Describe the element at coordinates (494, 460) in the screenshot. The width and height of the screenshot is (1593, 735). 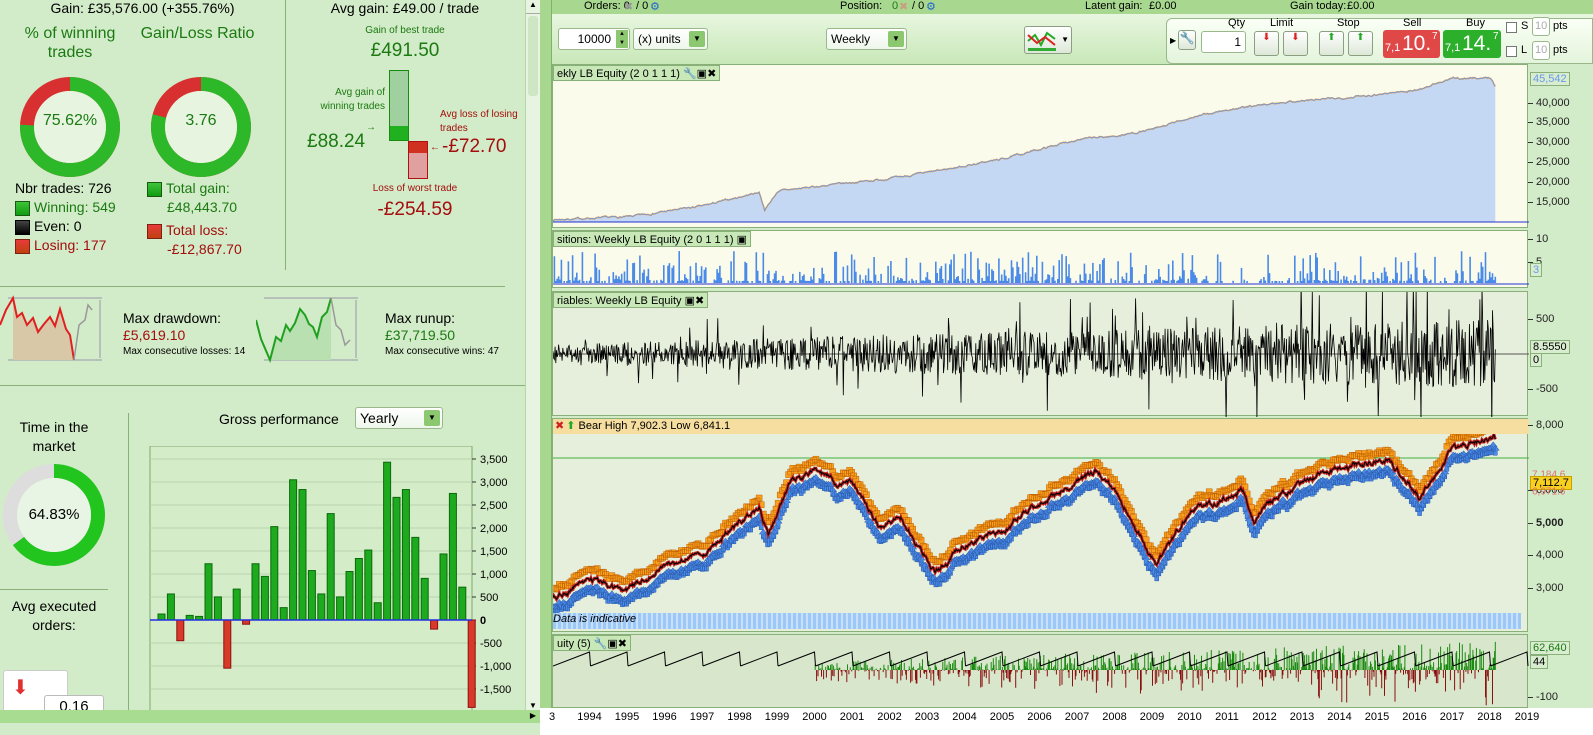
I see `y-tick-label: 3,500` at that location.